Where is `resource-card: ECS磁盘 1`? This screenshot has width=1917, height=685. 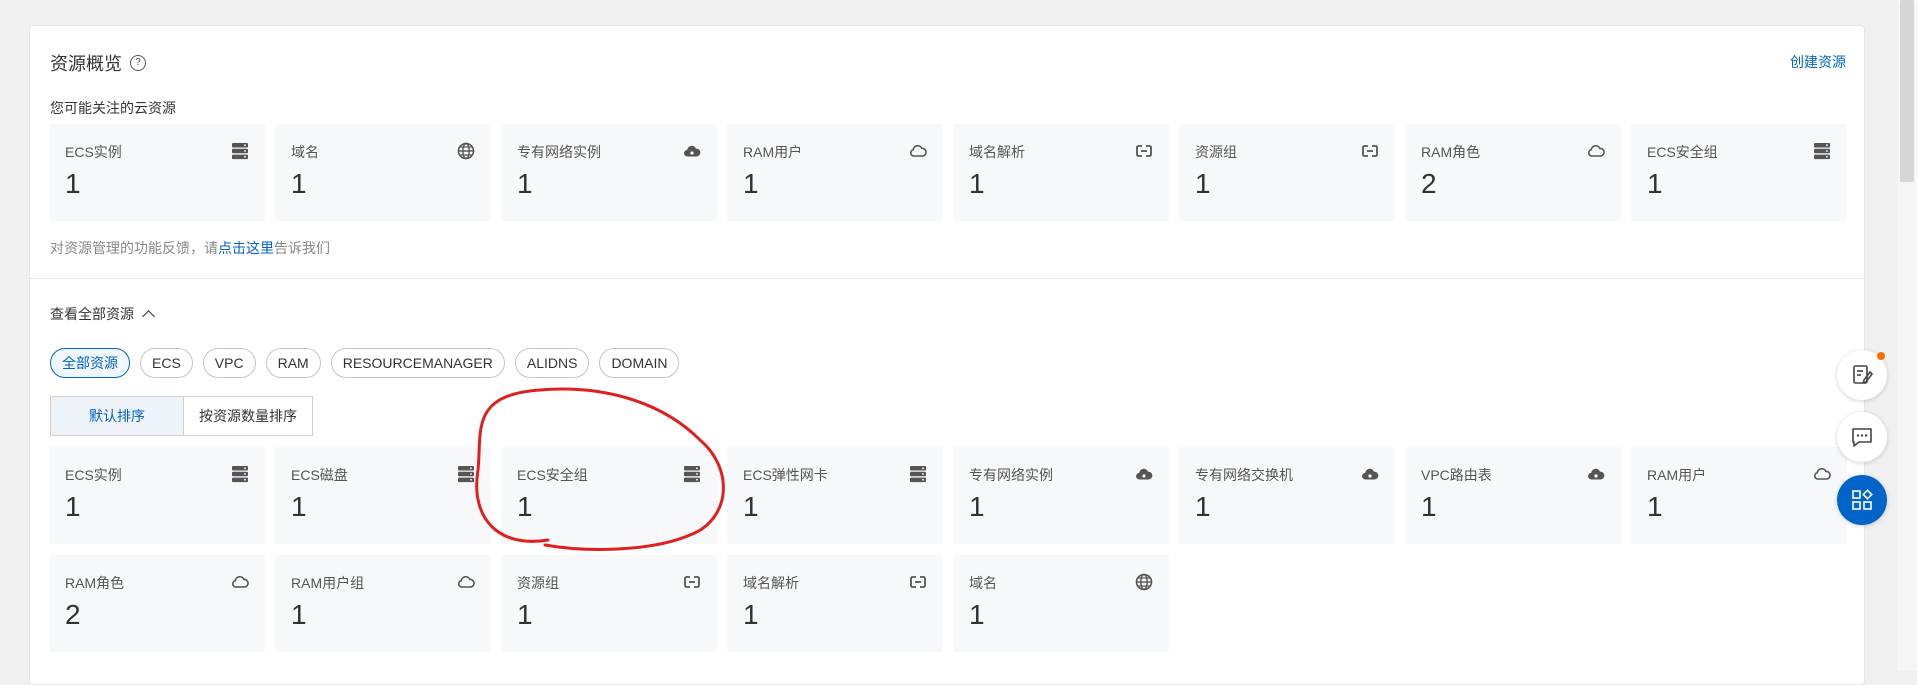
resource-card: ECS磁盘 1 is located at coordinates (383, 495).